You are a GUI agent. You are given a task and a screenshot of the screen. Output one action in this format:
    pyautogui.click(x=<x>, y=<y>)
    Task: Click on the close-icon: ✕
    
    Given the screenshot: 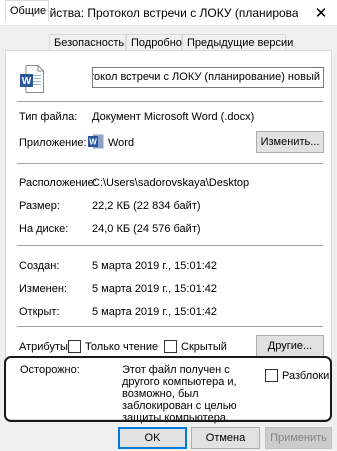 What is the action you would take?
    pyautogui.click(x=321, y=13)
    